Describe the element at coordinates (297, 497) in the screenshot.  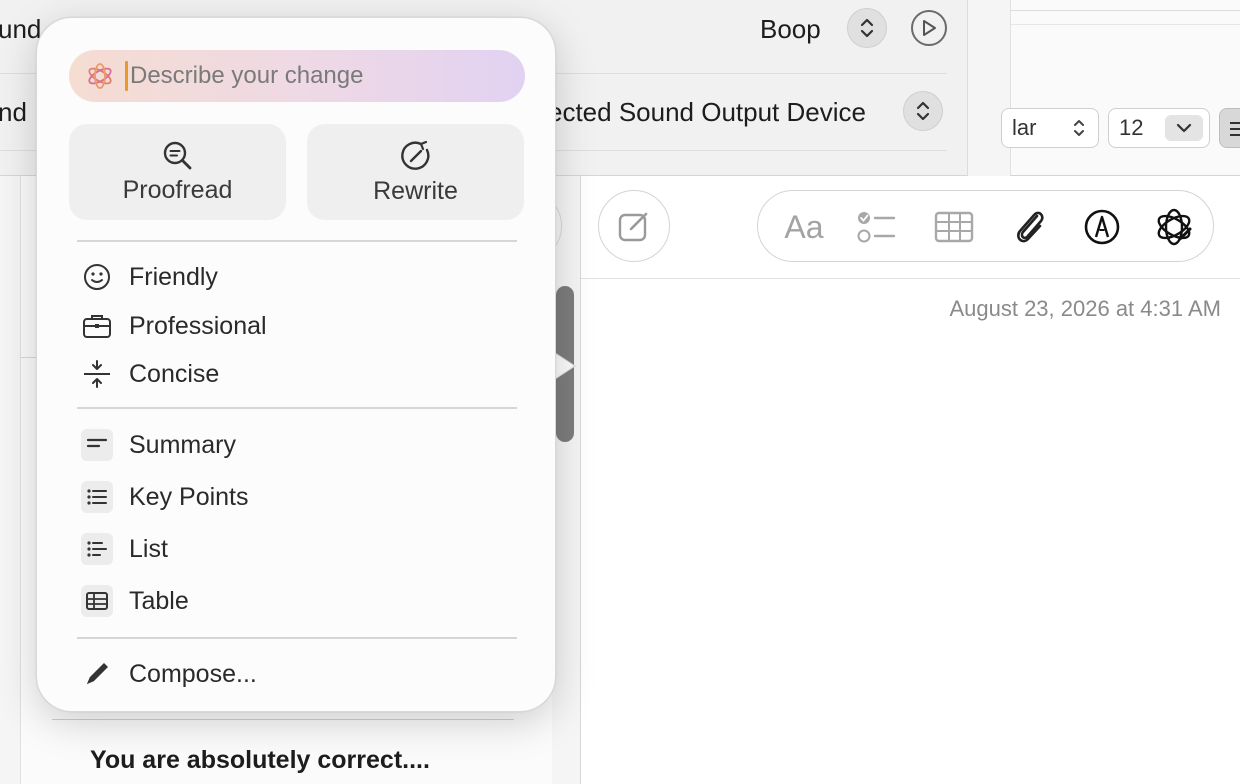
I see `menu-item-key-points: Key Points` at that location.